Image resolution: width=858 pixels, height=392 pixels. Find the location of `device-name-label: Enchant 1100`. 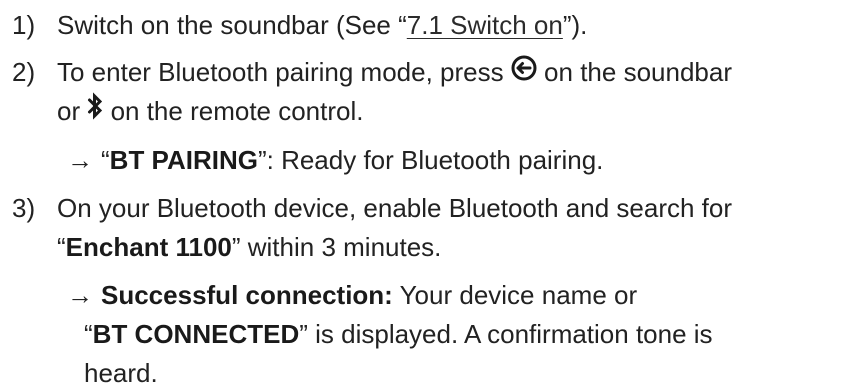

device-name-label: Enchant 1100 is located at coordinates (148, 247).